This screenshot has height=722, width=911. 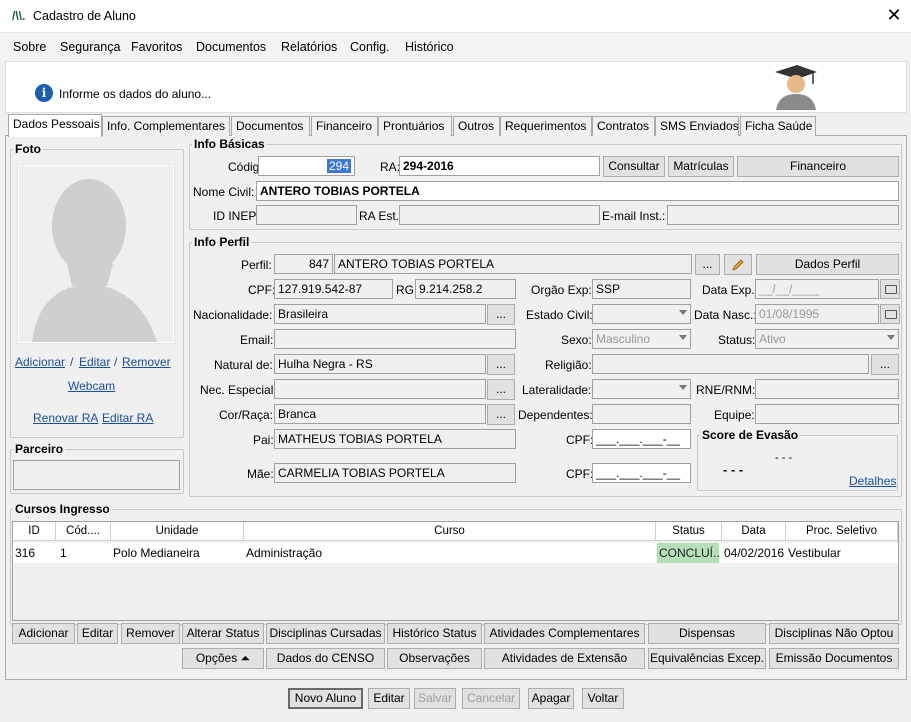 I want to click on column-header: Curso, so click(x=450, y=531).